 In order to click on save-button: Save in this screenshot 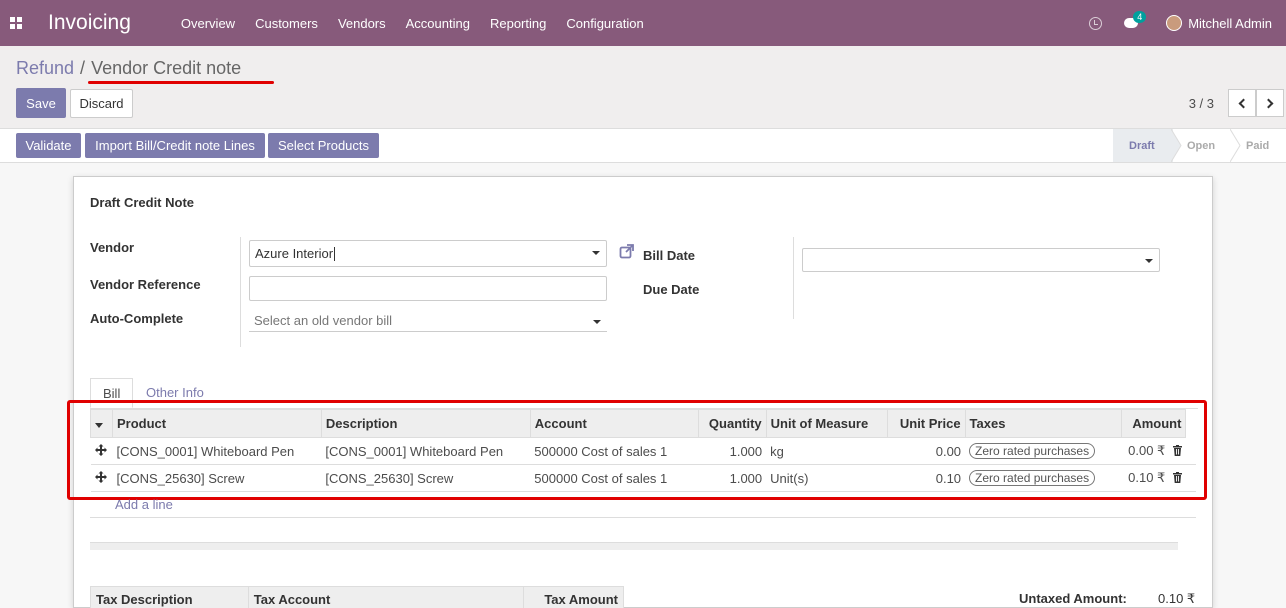, I will do `click(41, 103)`.